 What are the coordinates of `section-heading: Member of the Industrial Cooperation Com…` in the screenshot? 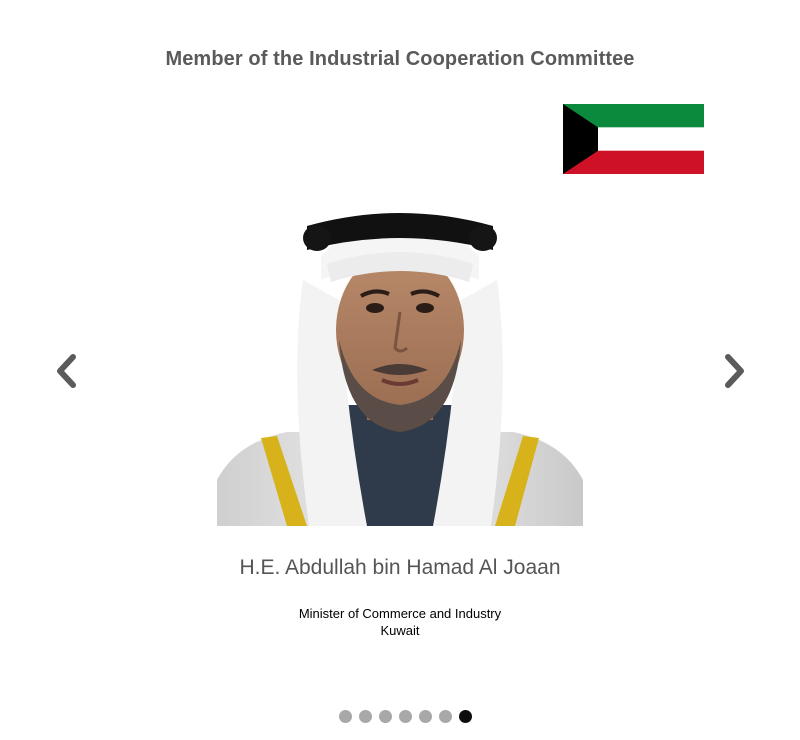 It's located at (400, 59).